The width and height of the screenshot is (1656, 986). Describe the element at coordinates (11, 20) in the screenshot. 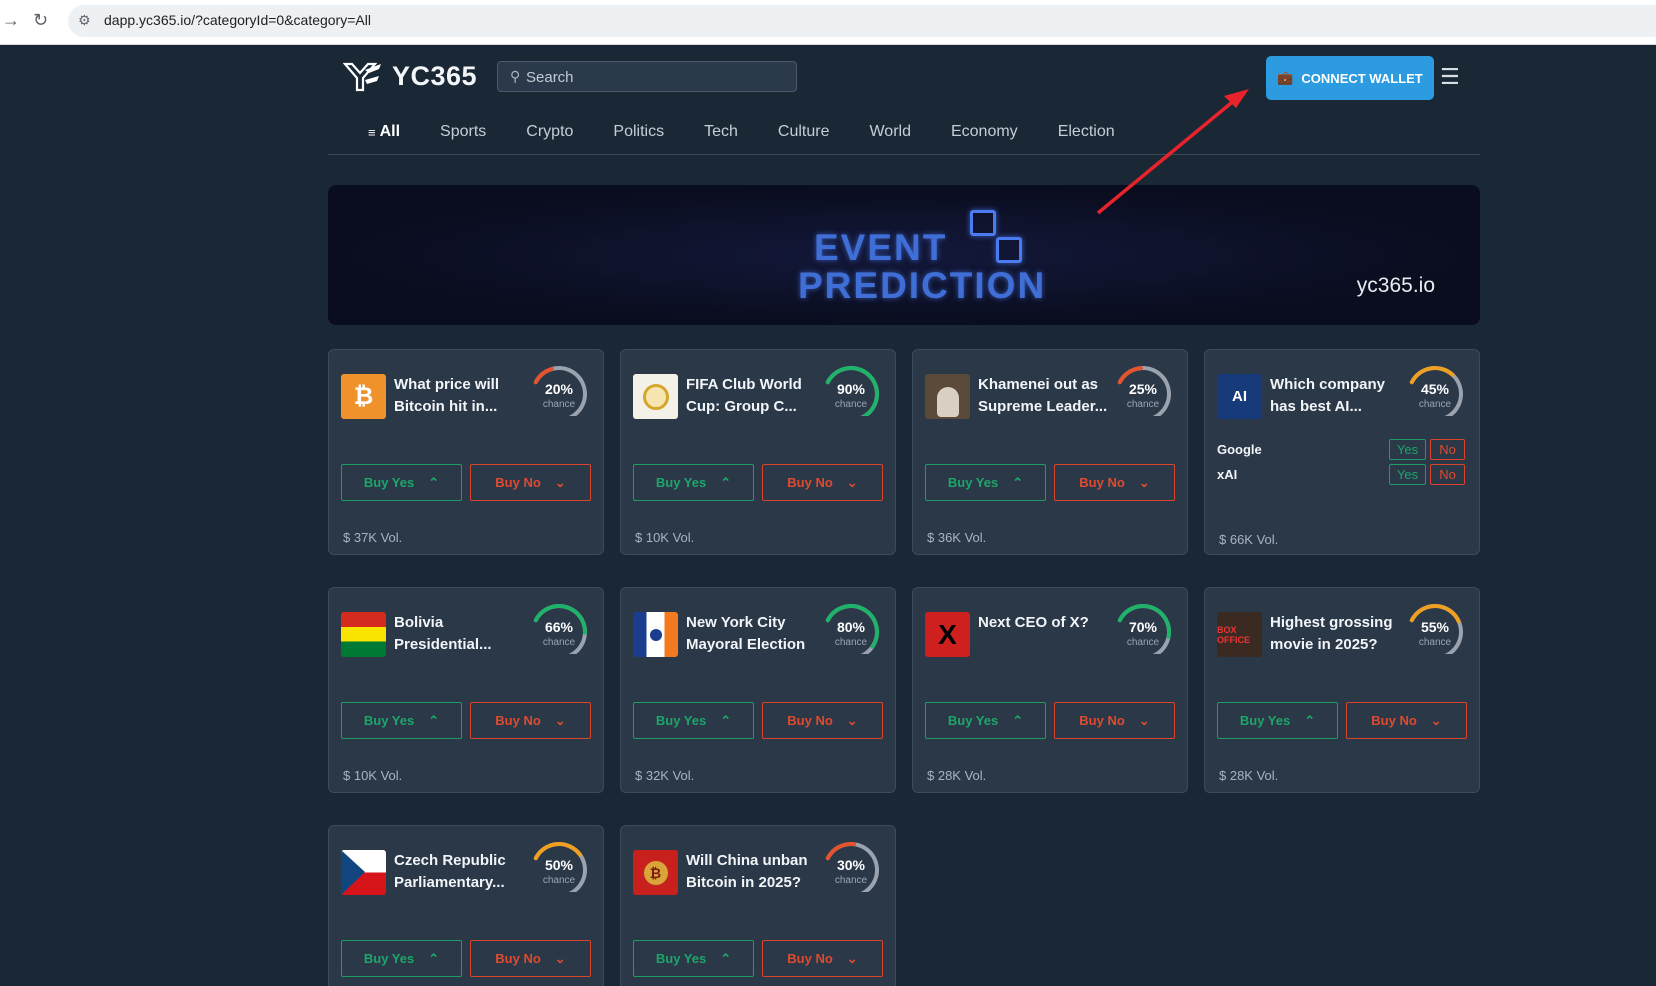

I see `forward-icon: →` at that location.